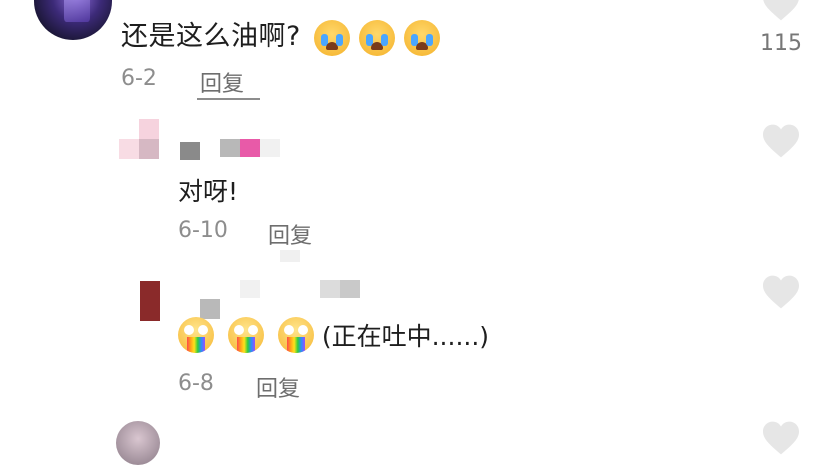 This screenshot has height=465, width=828. Describe the element at coordinates (73, 20) in the screenshot. I see `comment-avatar` at that location.